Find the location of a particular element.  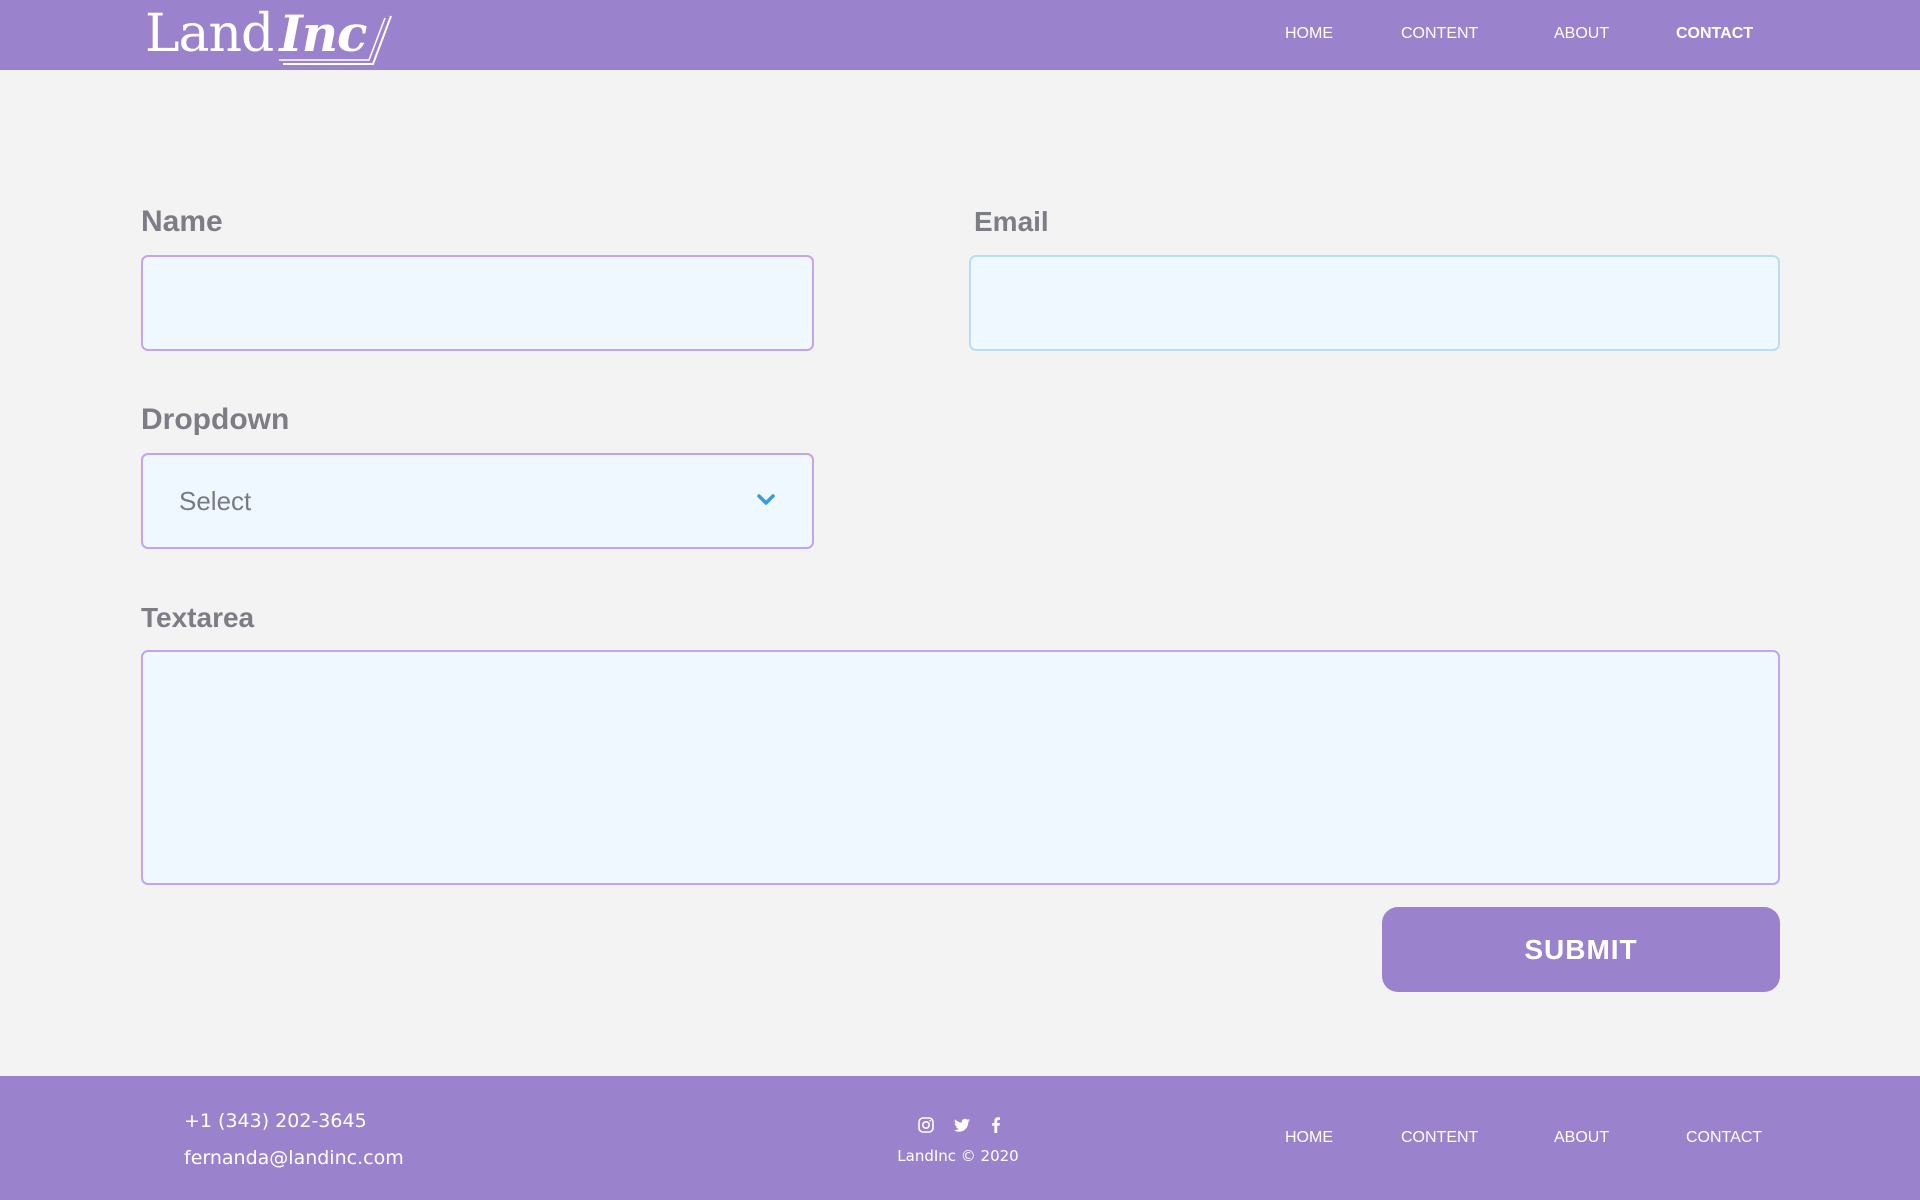

nav-content-link: CONTENT is located at coordinates (1439, 34).